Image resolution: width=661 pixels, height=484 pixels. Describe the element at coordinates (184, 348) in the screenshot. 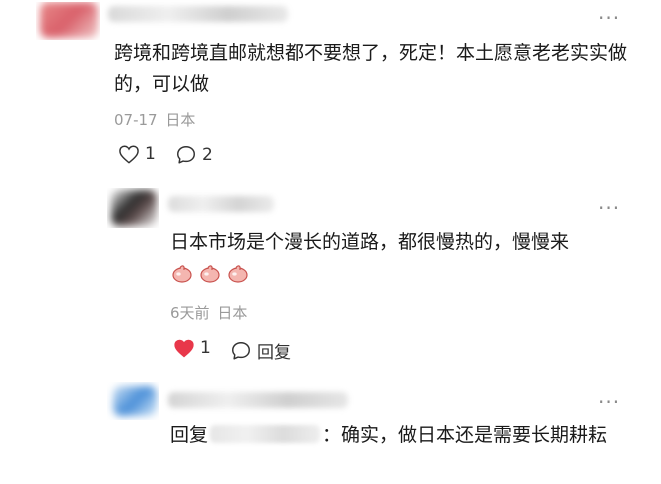

I see `heart-filled-icon` at that location.